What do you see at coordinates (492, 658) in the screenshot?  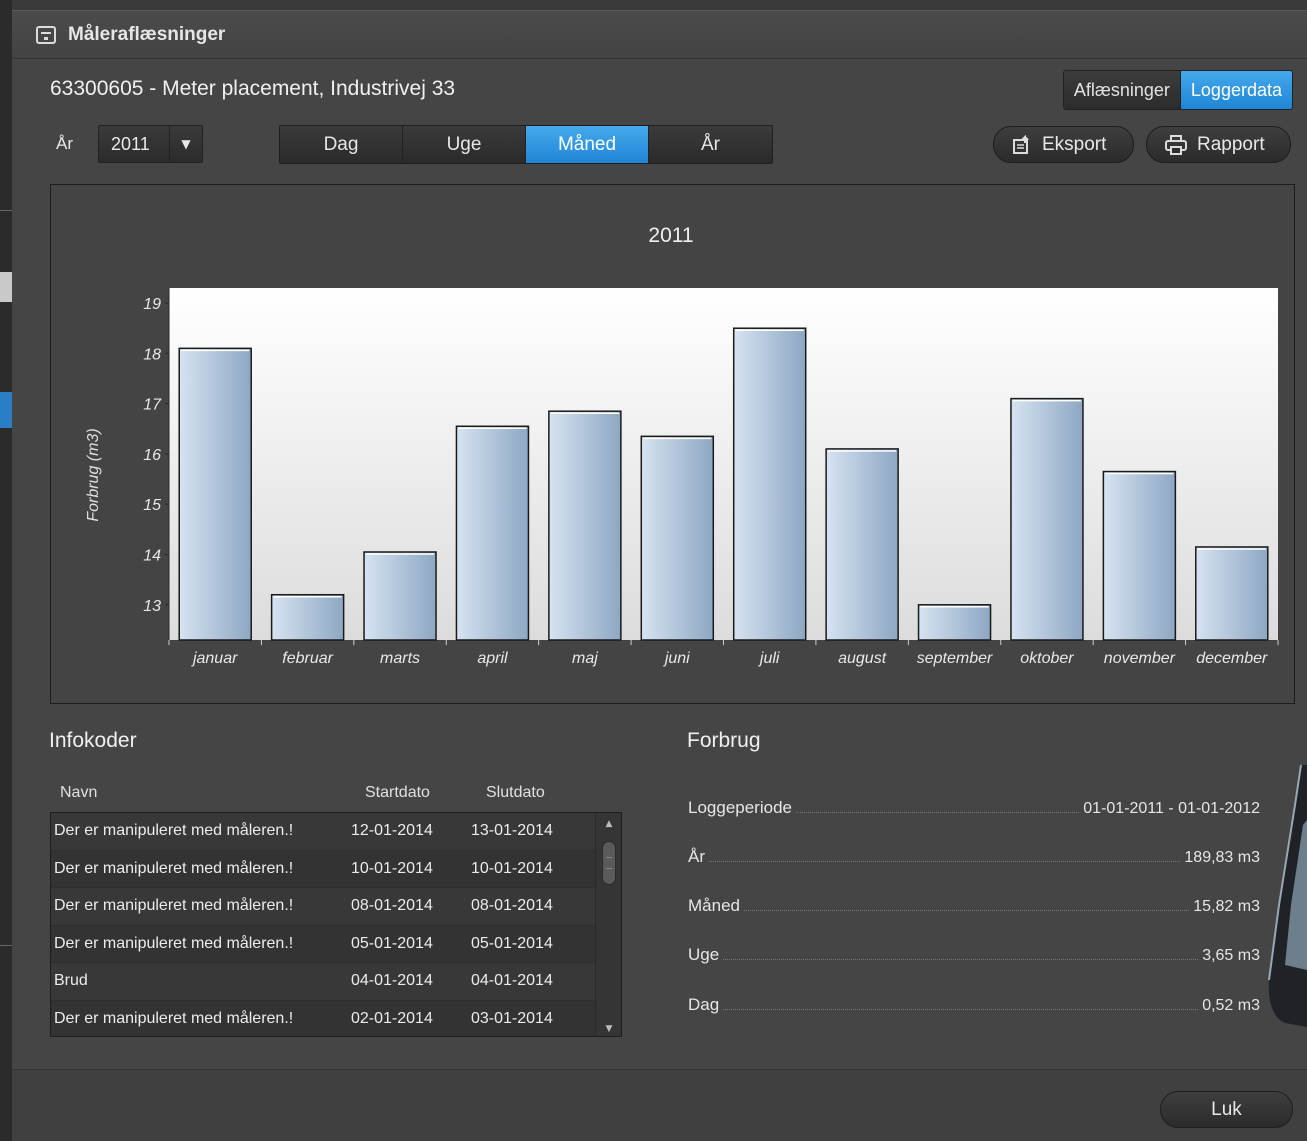 I see `x-tick-label-april: april` at bounding box center [492, 658].